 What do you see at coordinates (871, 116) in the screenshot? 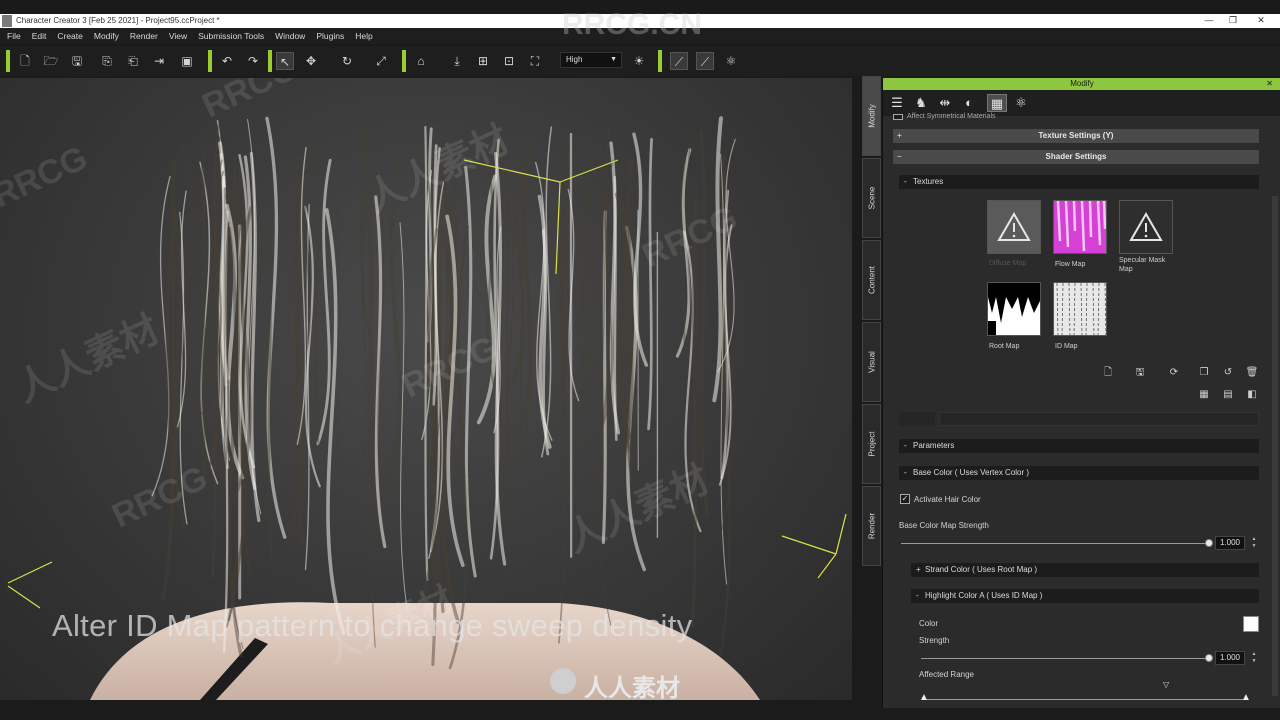
I see `tab-modify: Modify` at bounding box center [871, 116].